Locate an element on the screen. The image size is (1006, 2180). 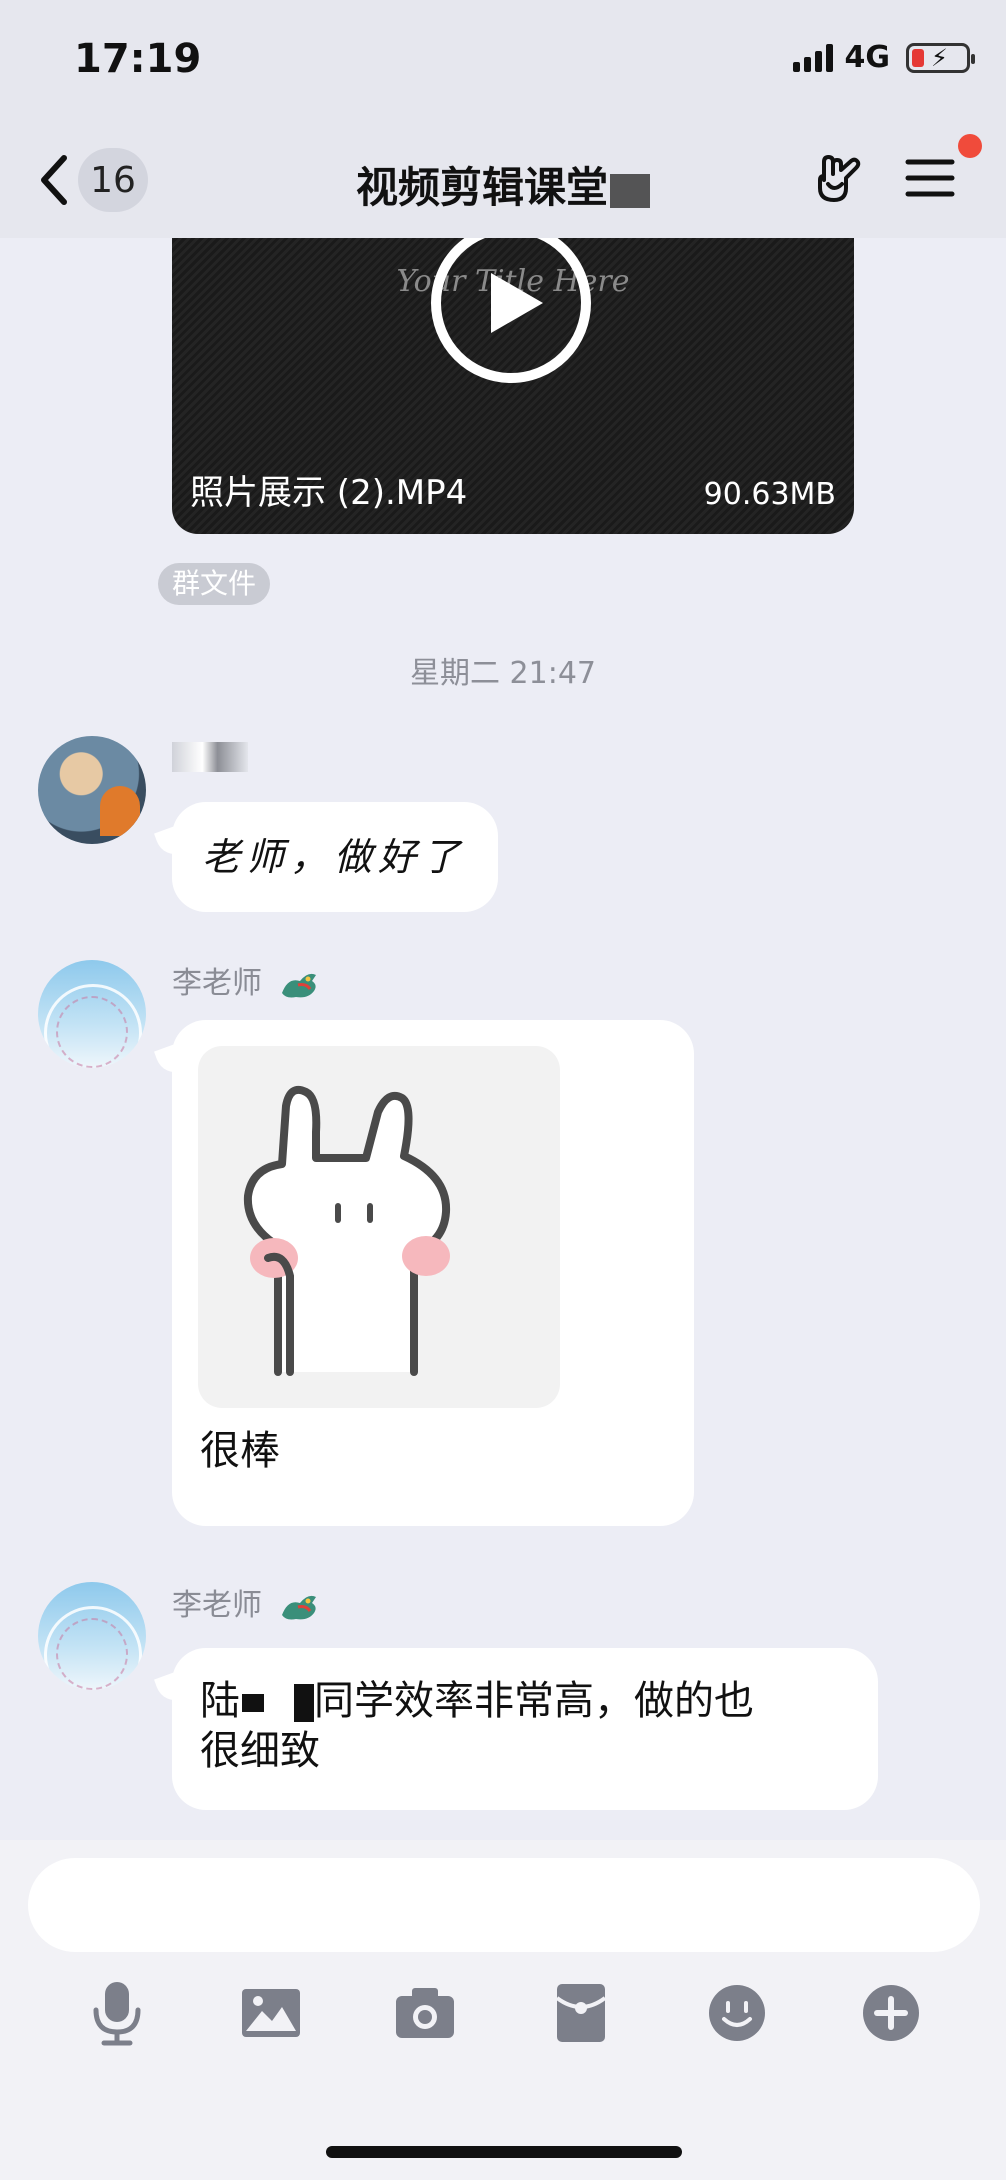
message-bubble: 陆 同学效率非常高，做的也 很细致 is located at coordinates (525, 1729).